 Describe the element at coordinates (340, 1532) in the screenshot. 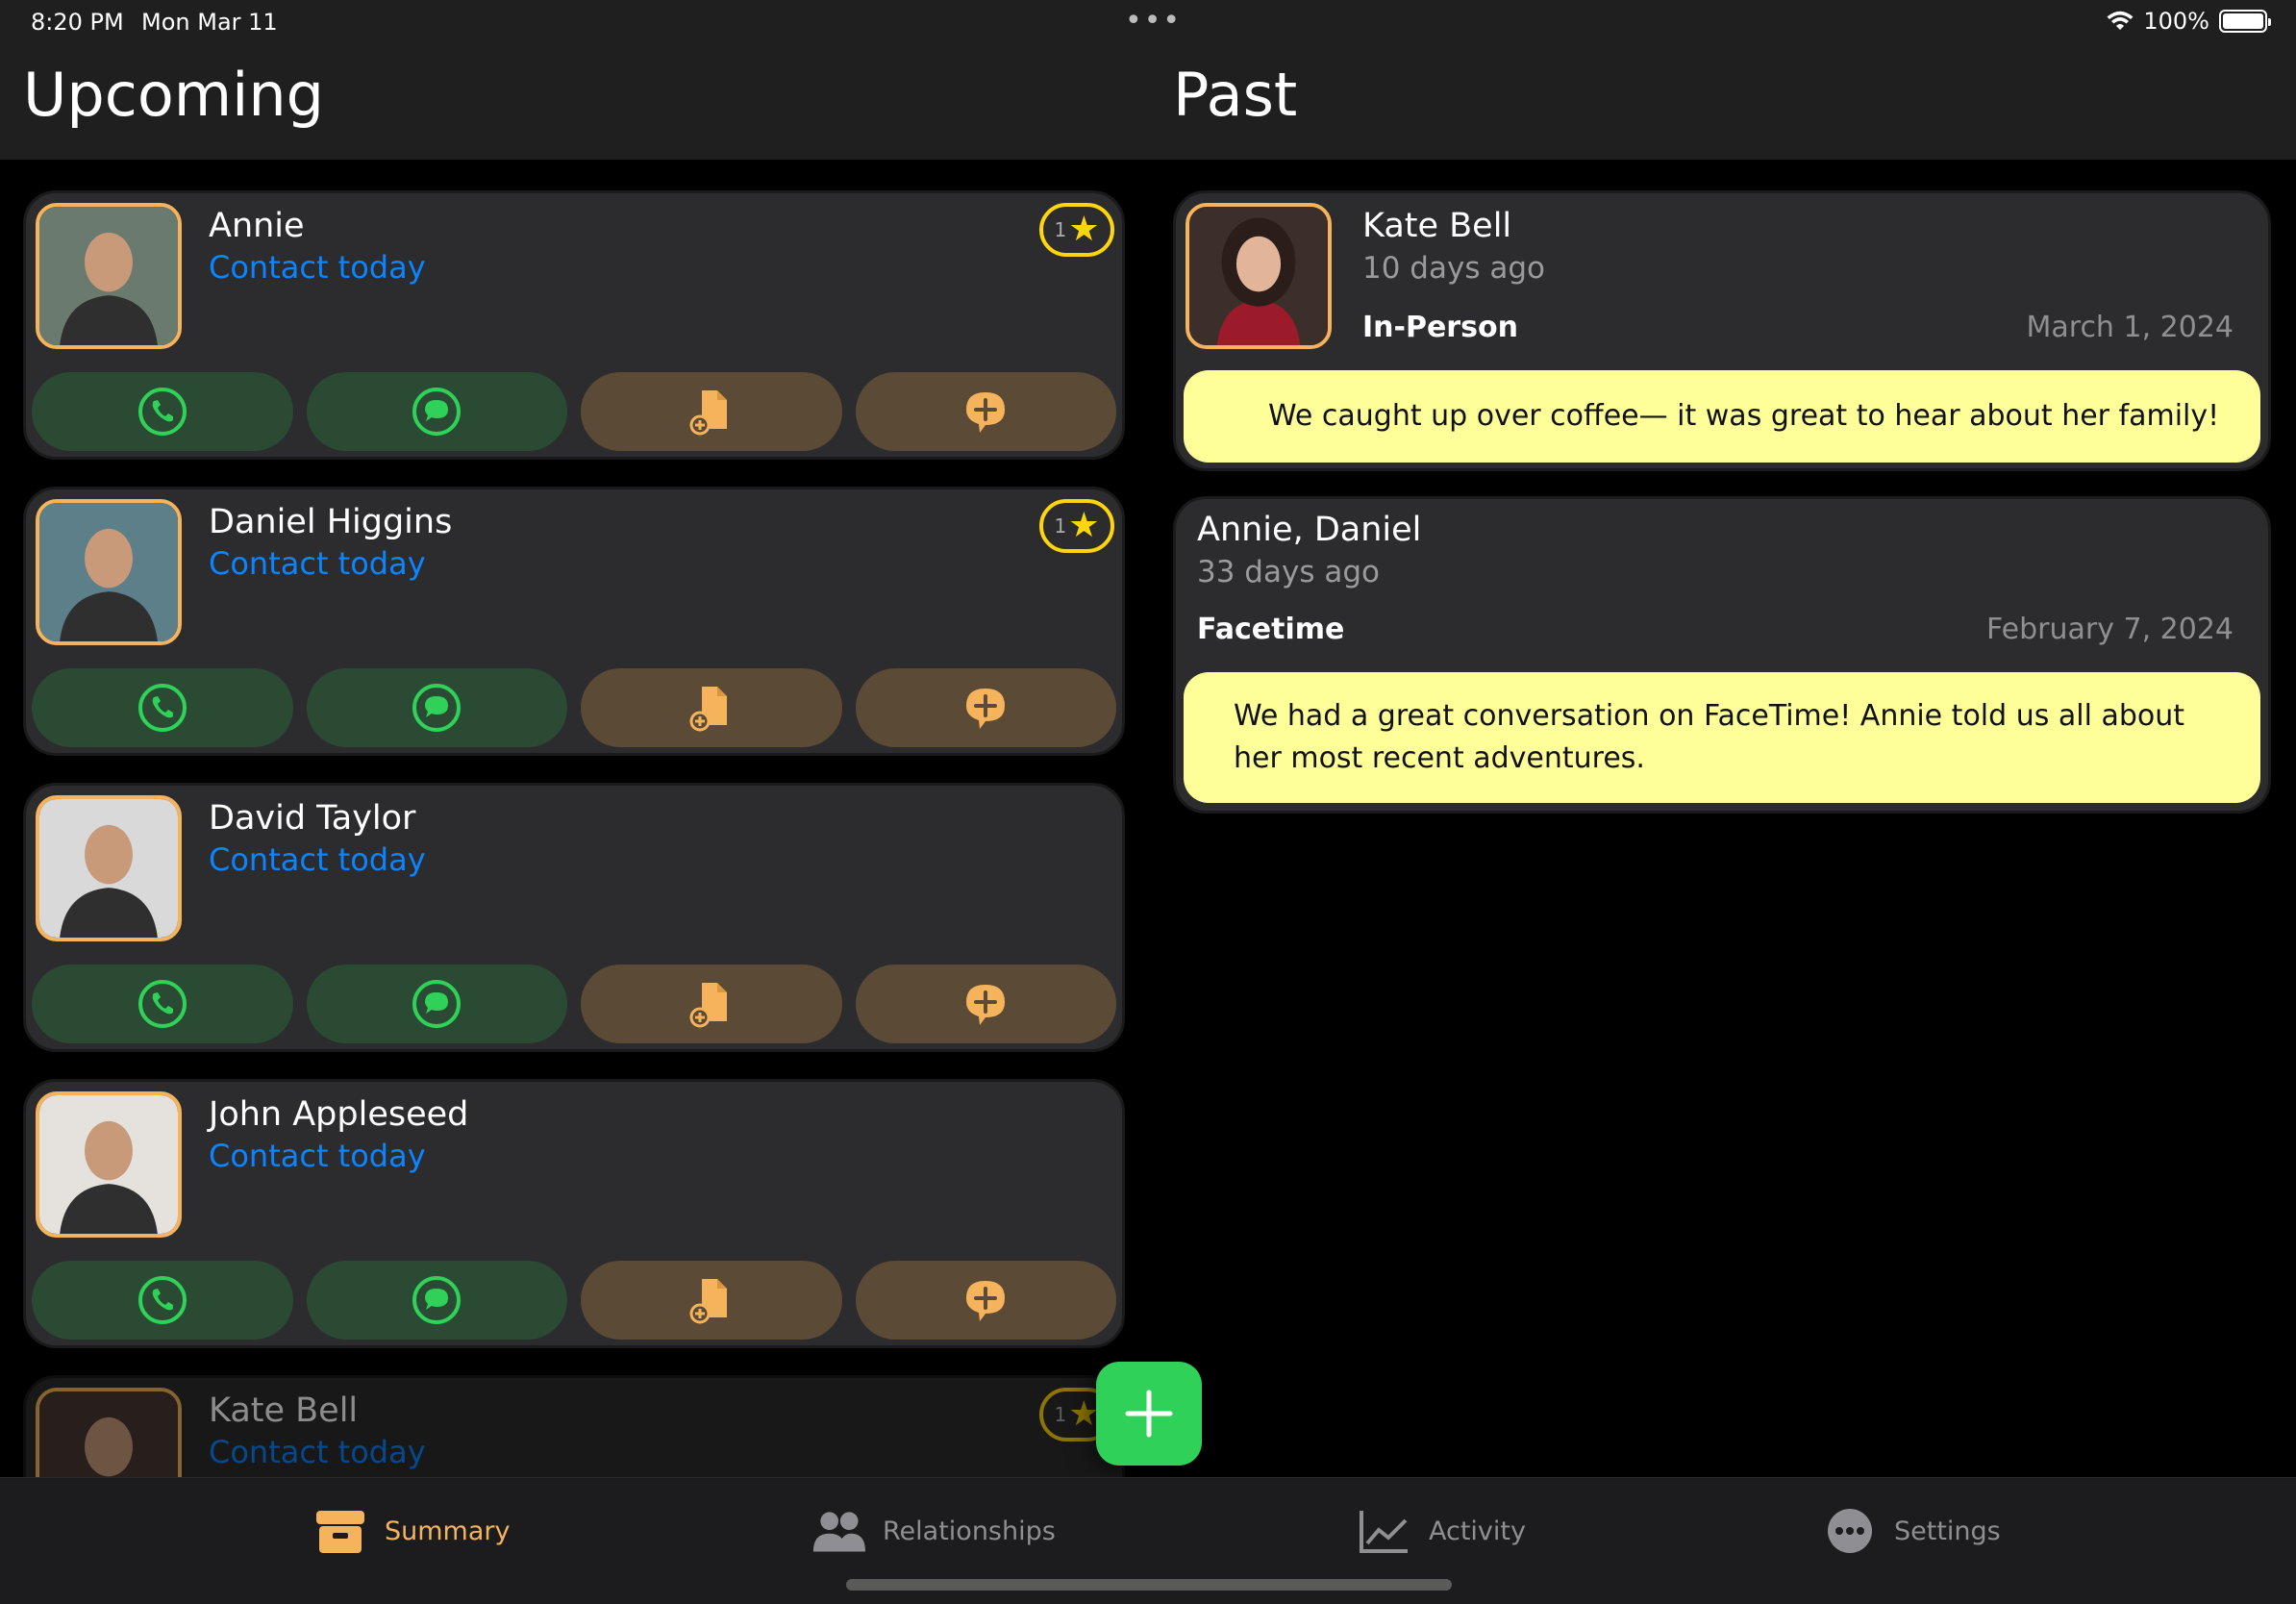

I see `archive-box-icon` at that location.